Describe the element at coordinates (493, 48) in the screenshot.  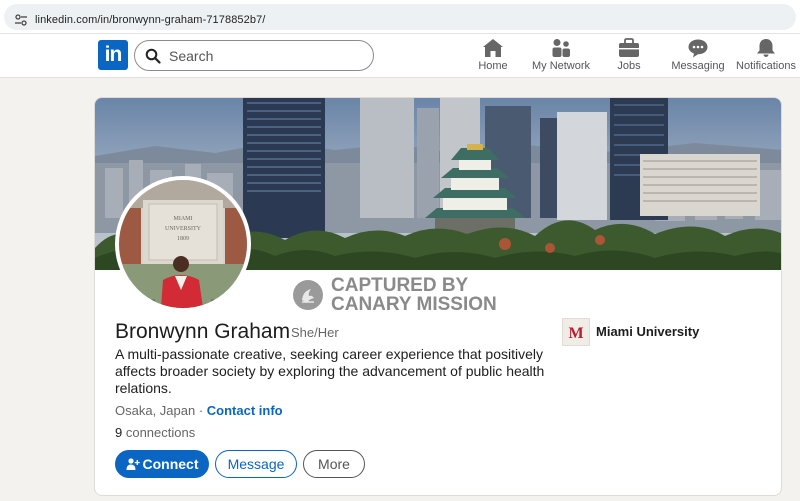
I see `home-icon` at that location.